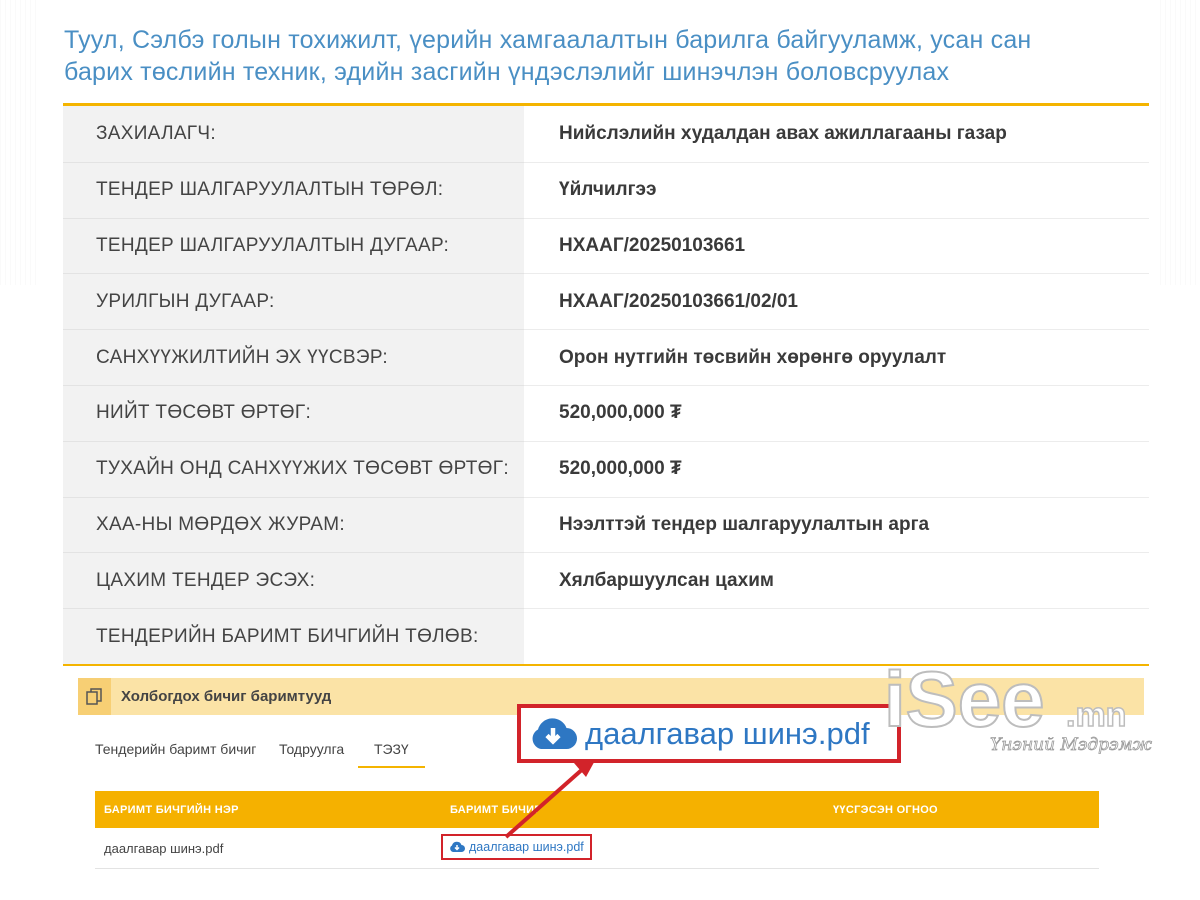  Describe the element at coordinates (964, 699) in the screenshot. I see `svg-text: iSee` at that location.